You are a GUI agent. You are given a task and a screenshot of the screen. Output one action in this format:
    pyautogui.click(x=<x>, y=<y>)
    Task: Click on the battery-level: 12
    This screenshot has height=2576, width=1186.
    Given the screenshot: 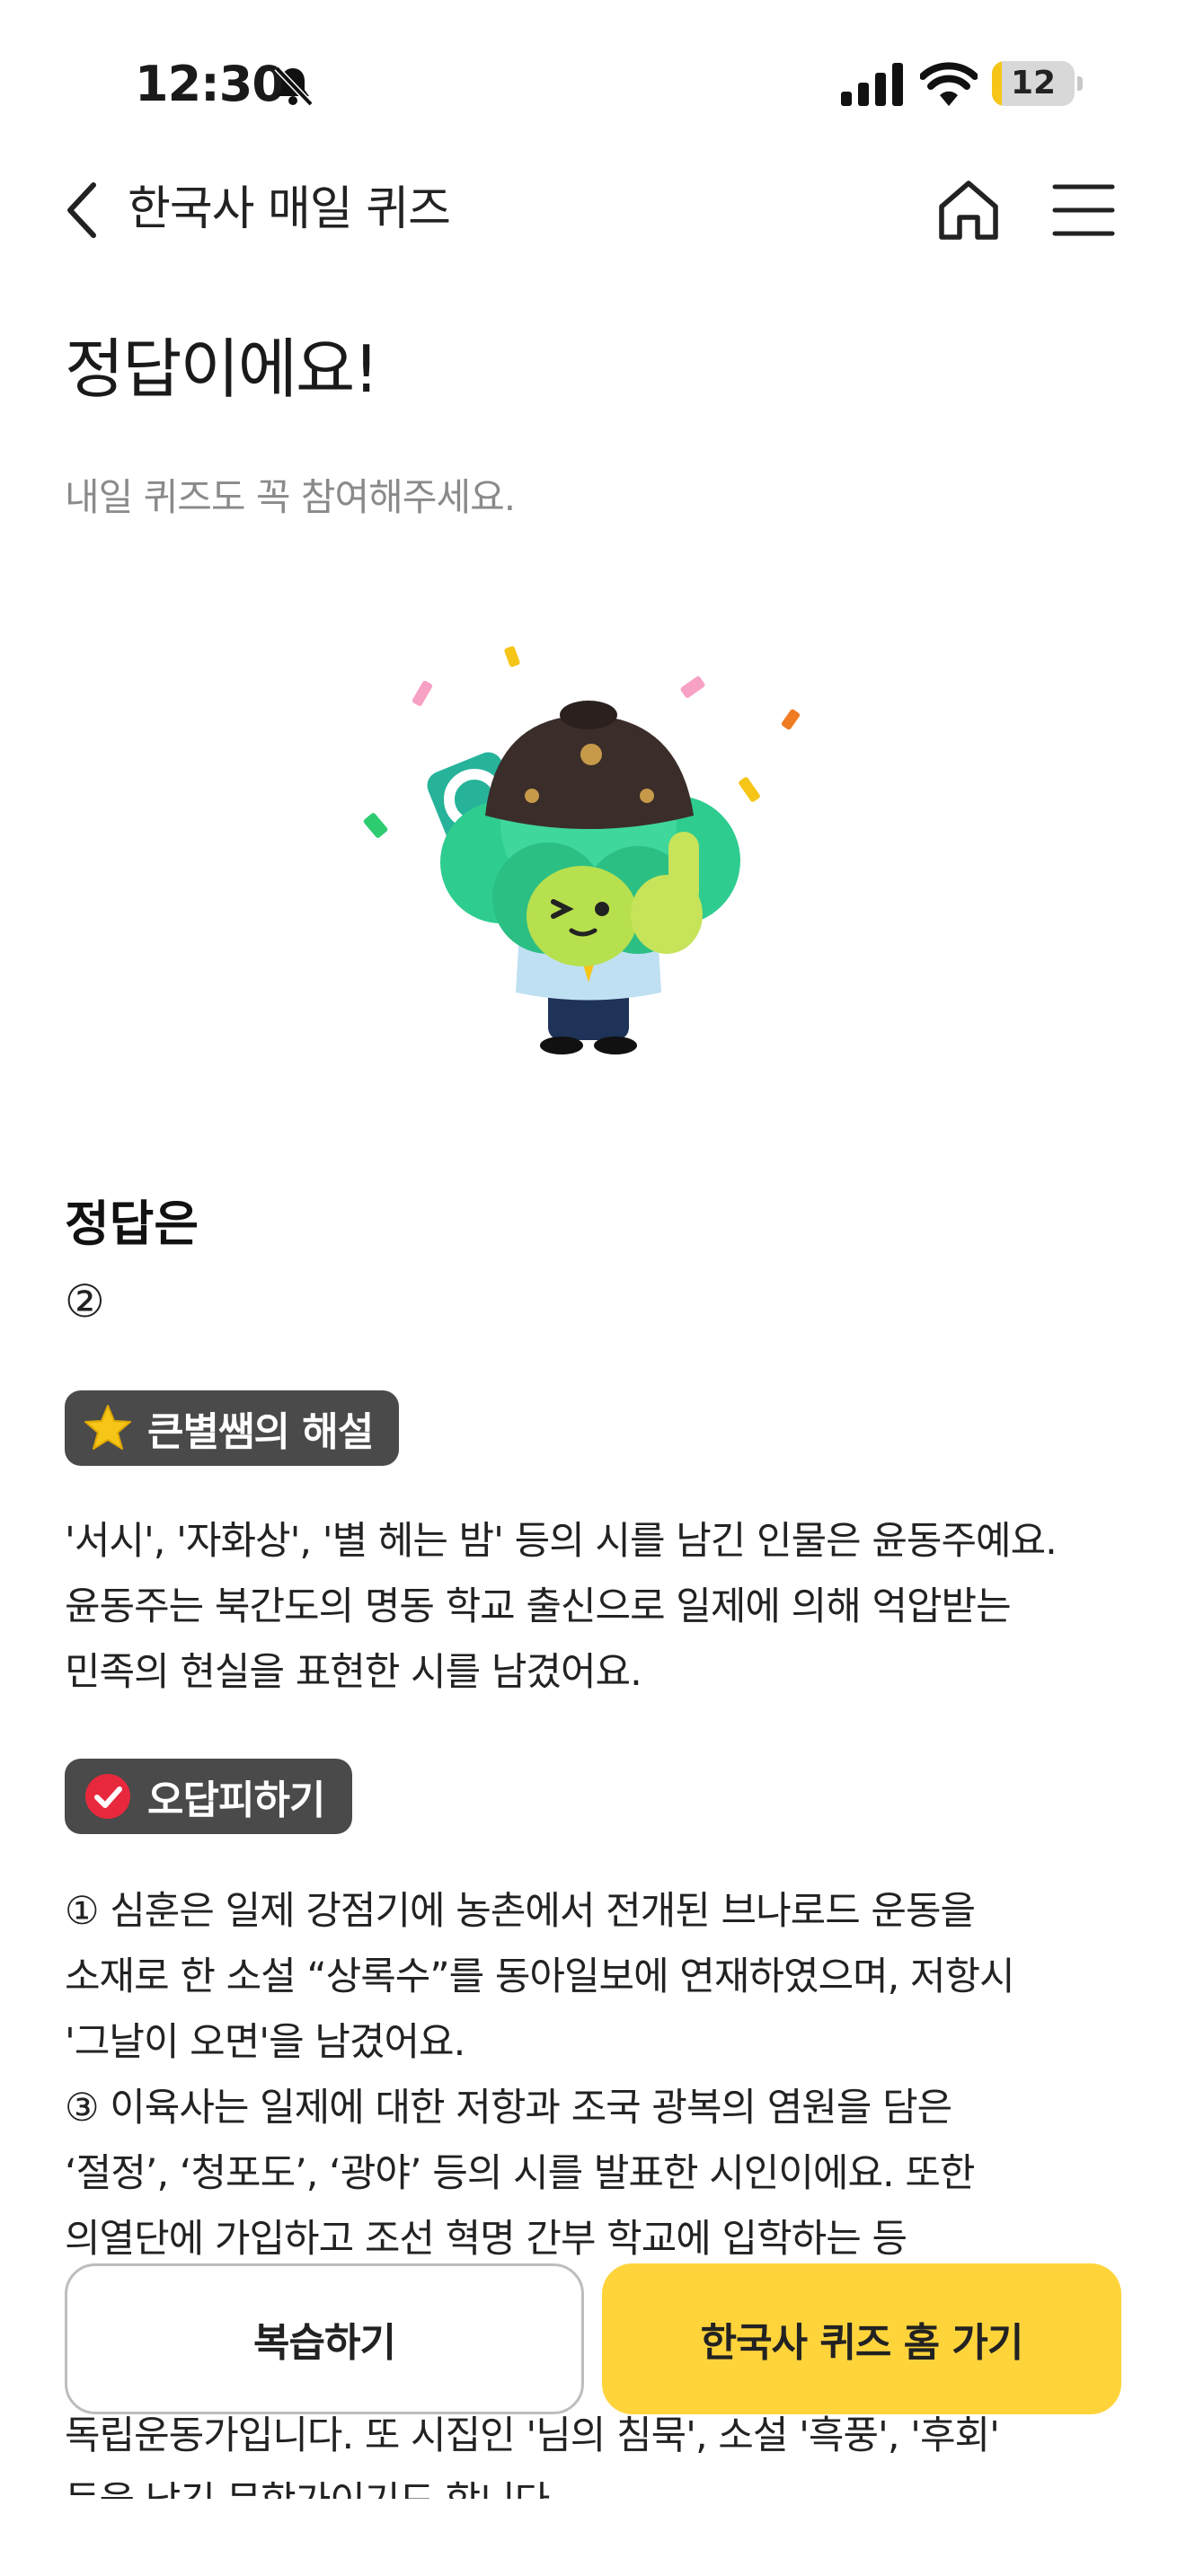 What is the action you would take?
    pyautogui.click(x=1033, y=83)
    